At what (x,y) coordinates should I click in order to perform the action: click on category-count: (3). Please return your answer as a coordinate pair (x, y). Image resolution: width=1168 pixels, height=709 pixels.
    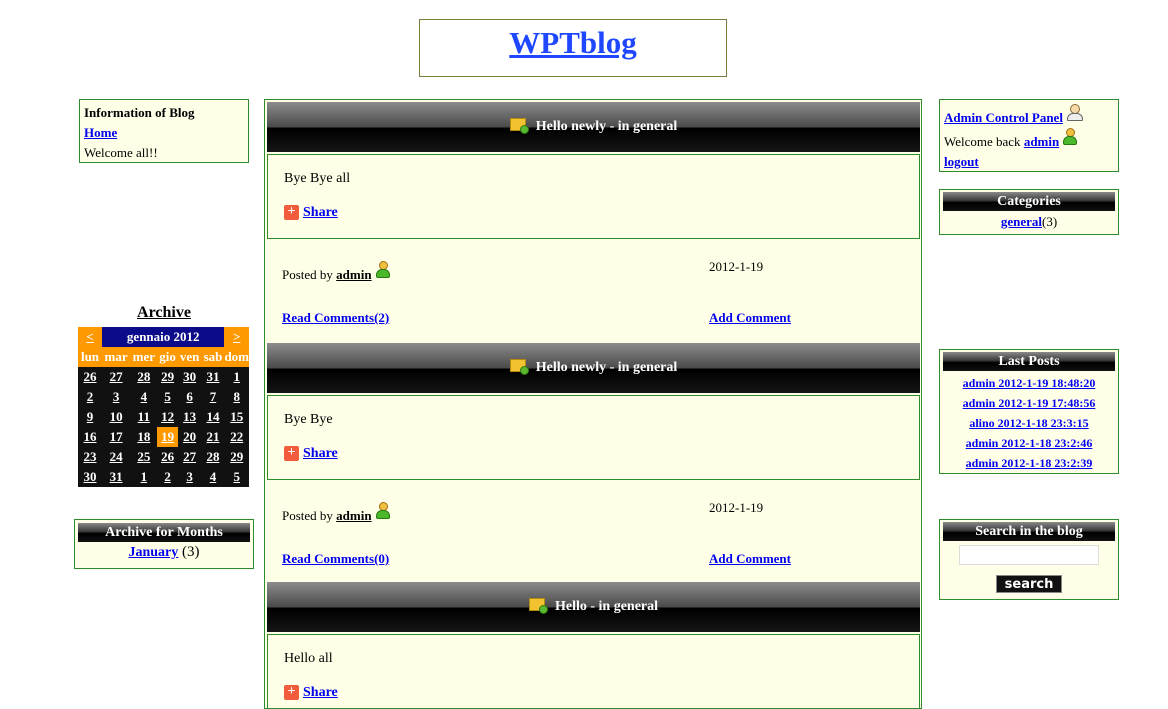
    Looking at the image, I should click on (1049, 221).